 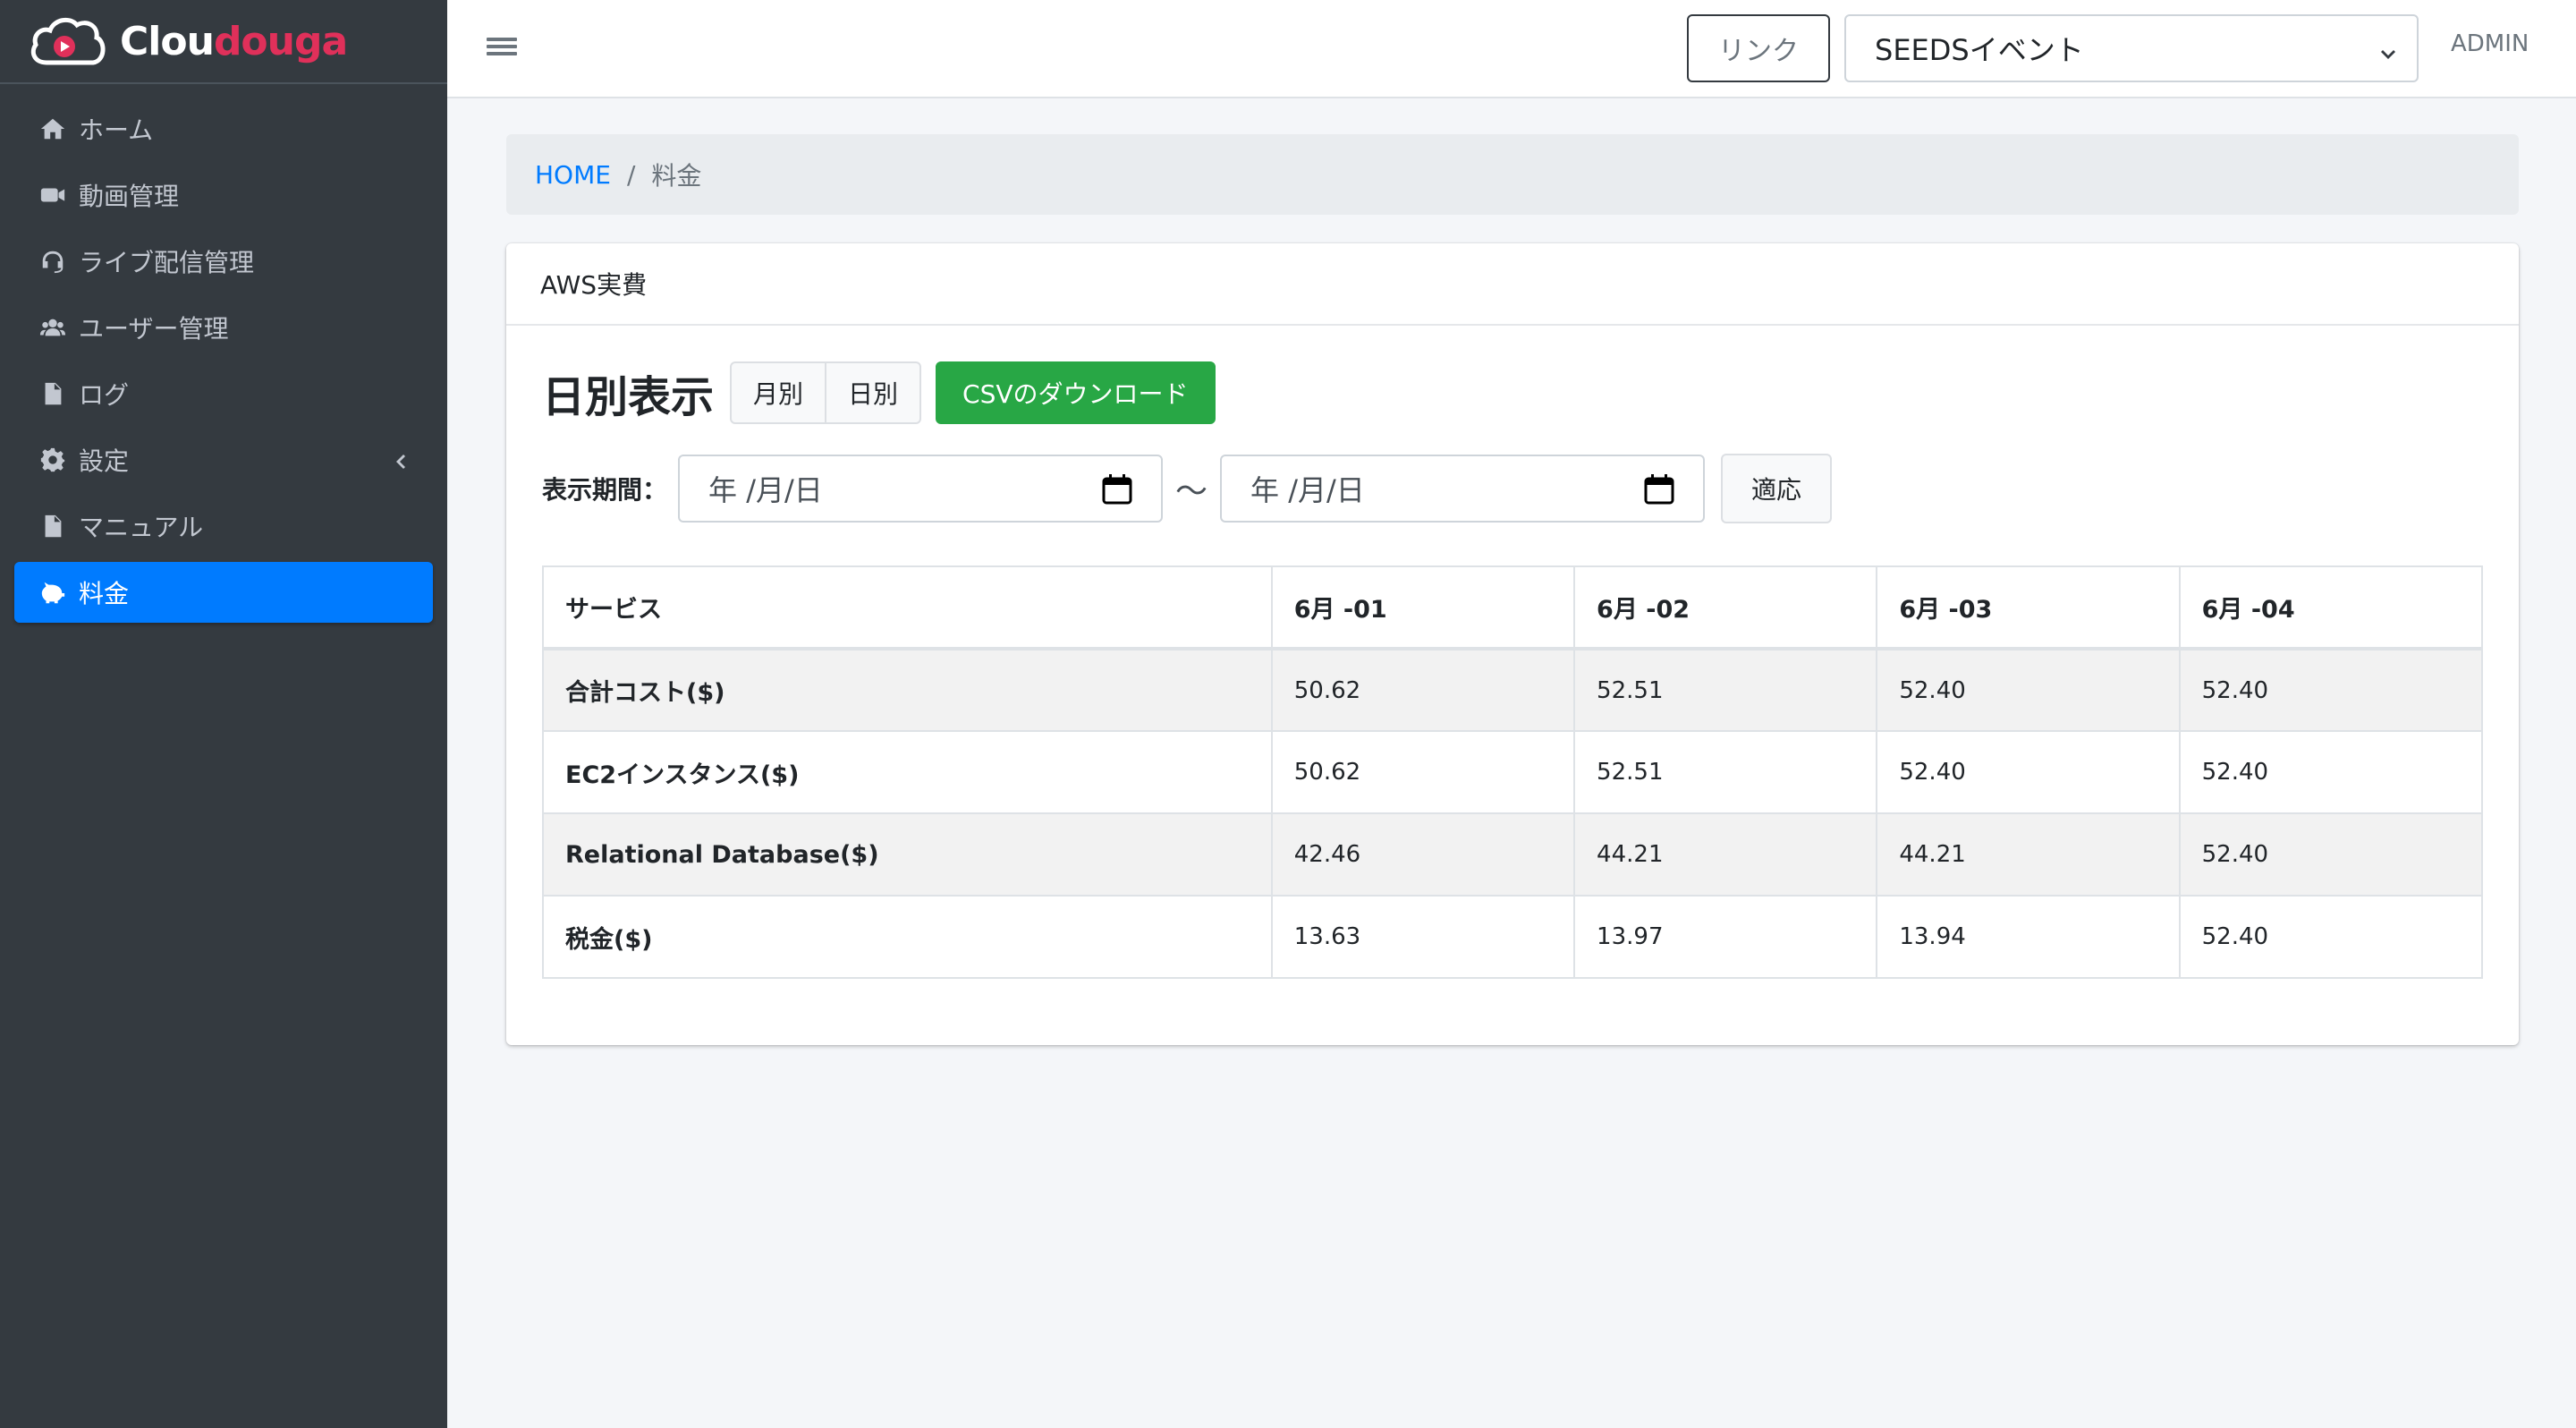 I want to click on column-header: 6月 -02, so click(x=1725, y=607).